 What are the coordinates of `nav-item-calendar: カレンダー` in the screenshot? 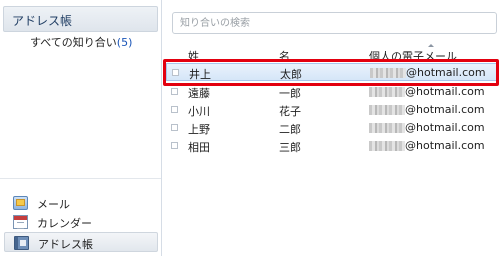 It's located at (81, 222).